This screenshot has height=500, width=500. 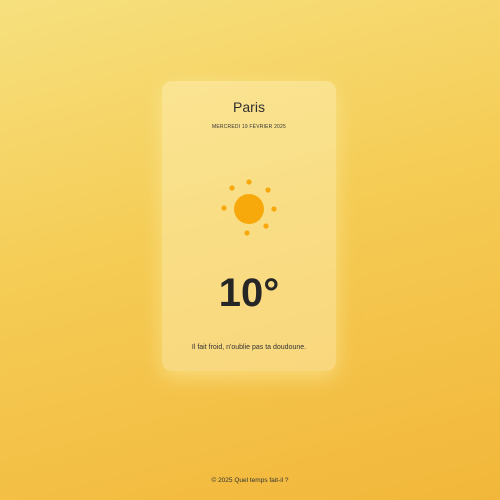 What do you see at coordinates (250, 480) in the screenshot?
I see `footer-copyright: © 2025 Quel temps fait-il ?` at bounding box center [250, 480].